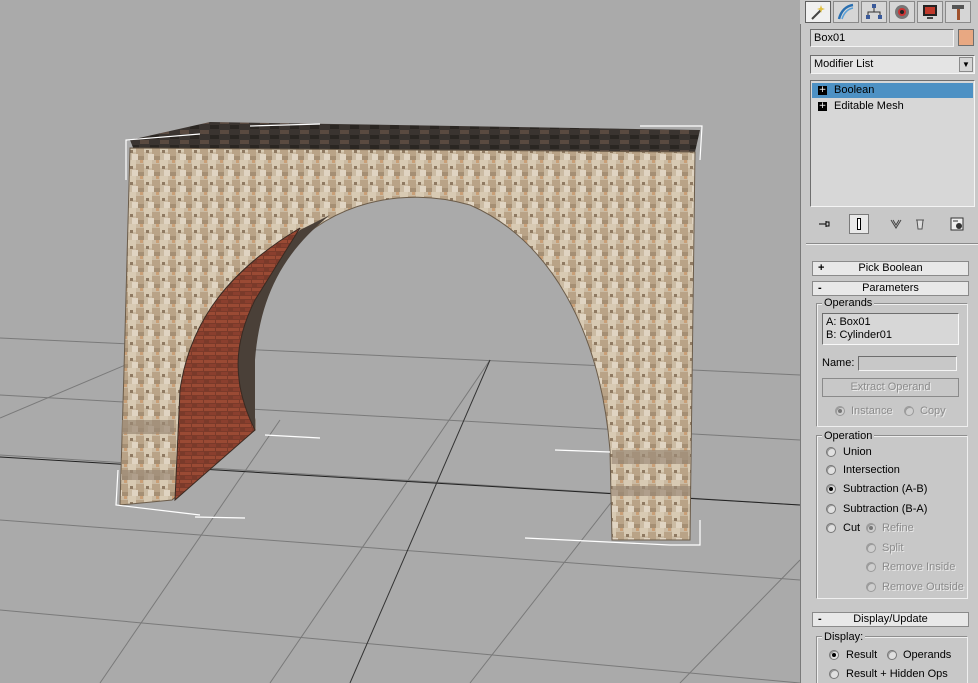 The image size is (978, 683). I want to click on refine-radio, so click(871, 528).